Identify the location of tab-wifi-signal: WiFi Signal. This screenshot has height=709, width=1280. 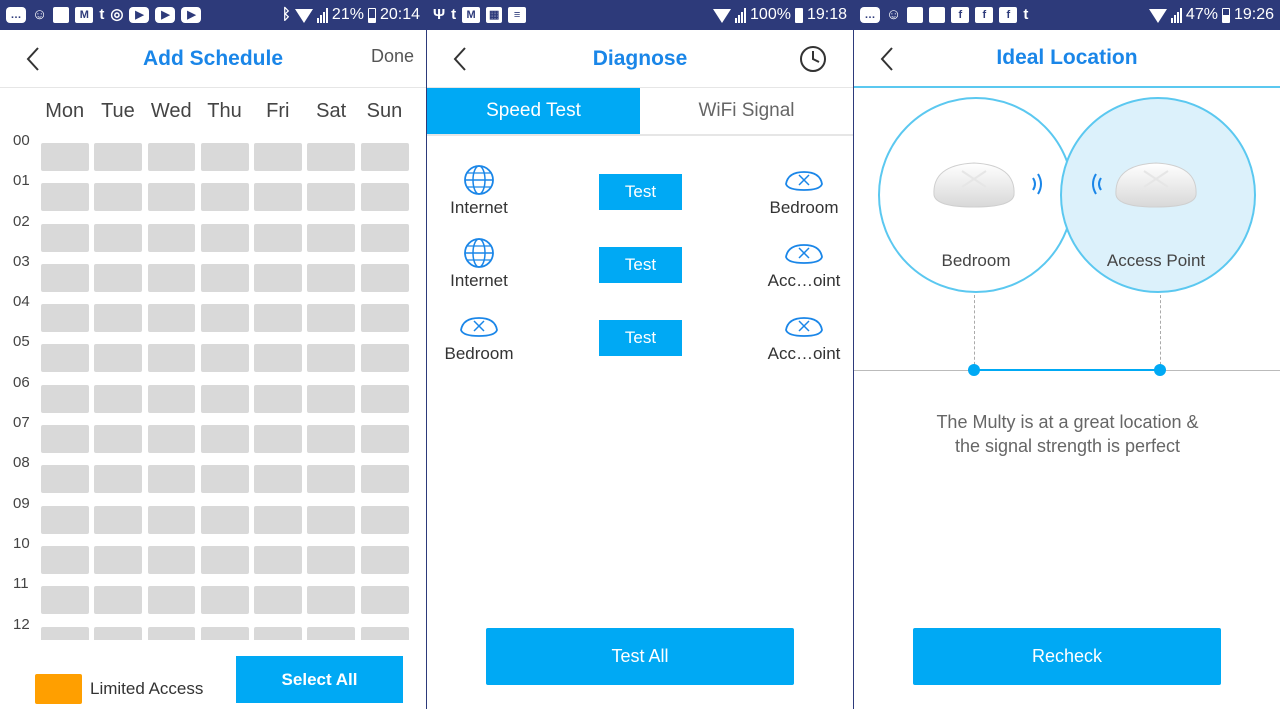
(746, 111).